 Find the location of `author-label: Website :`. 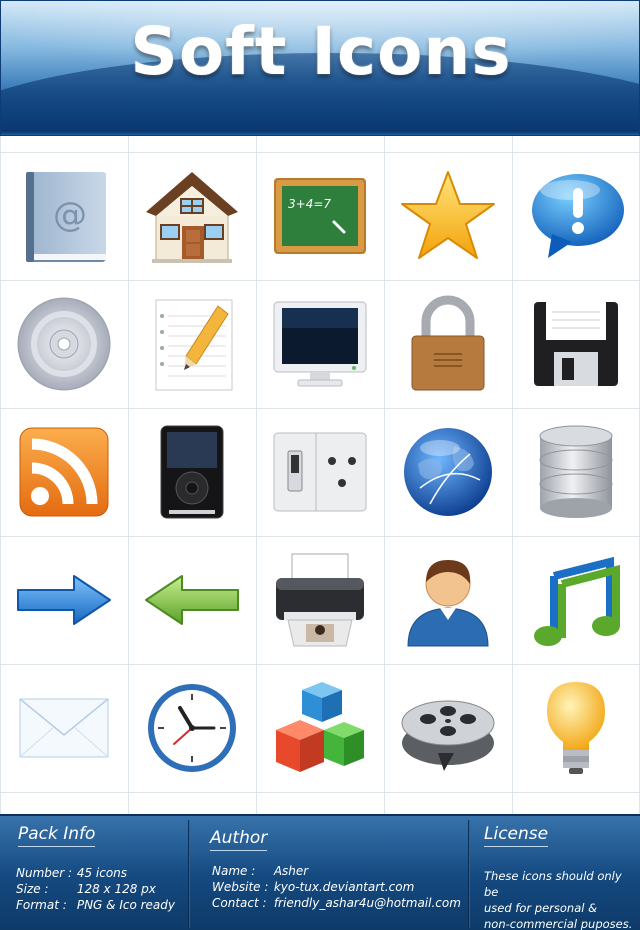

author-label: Website : is located at coordinates (240, 887).